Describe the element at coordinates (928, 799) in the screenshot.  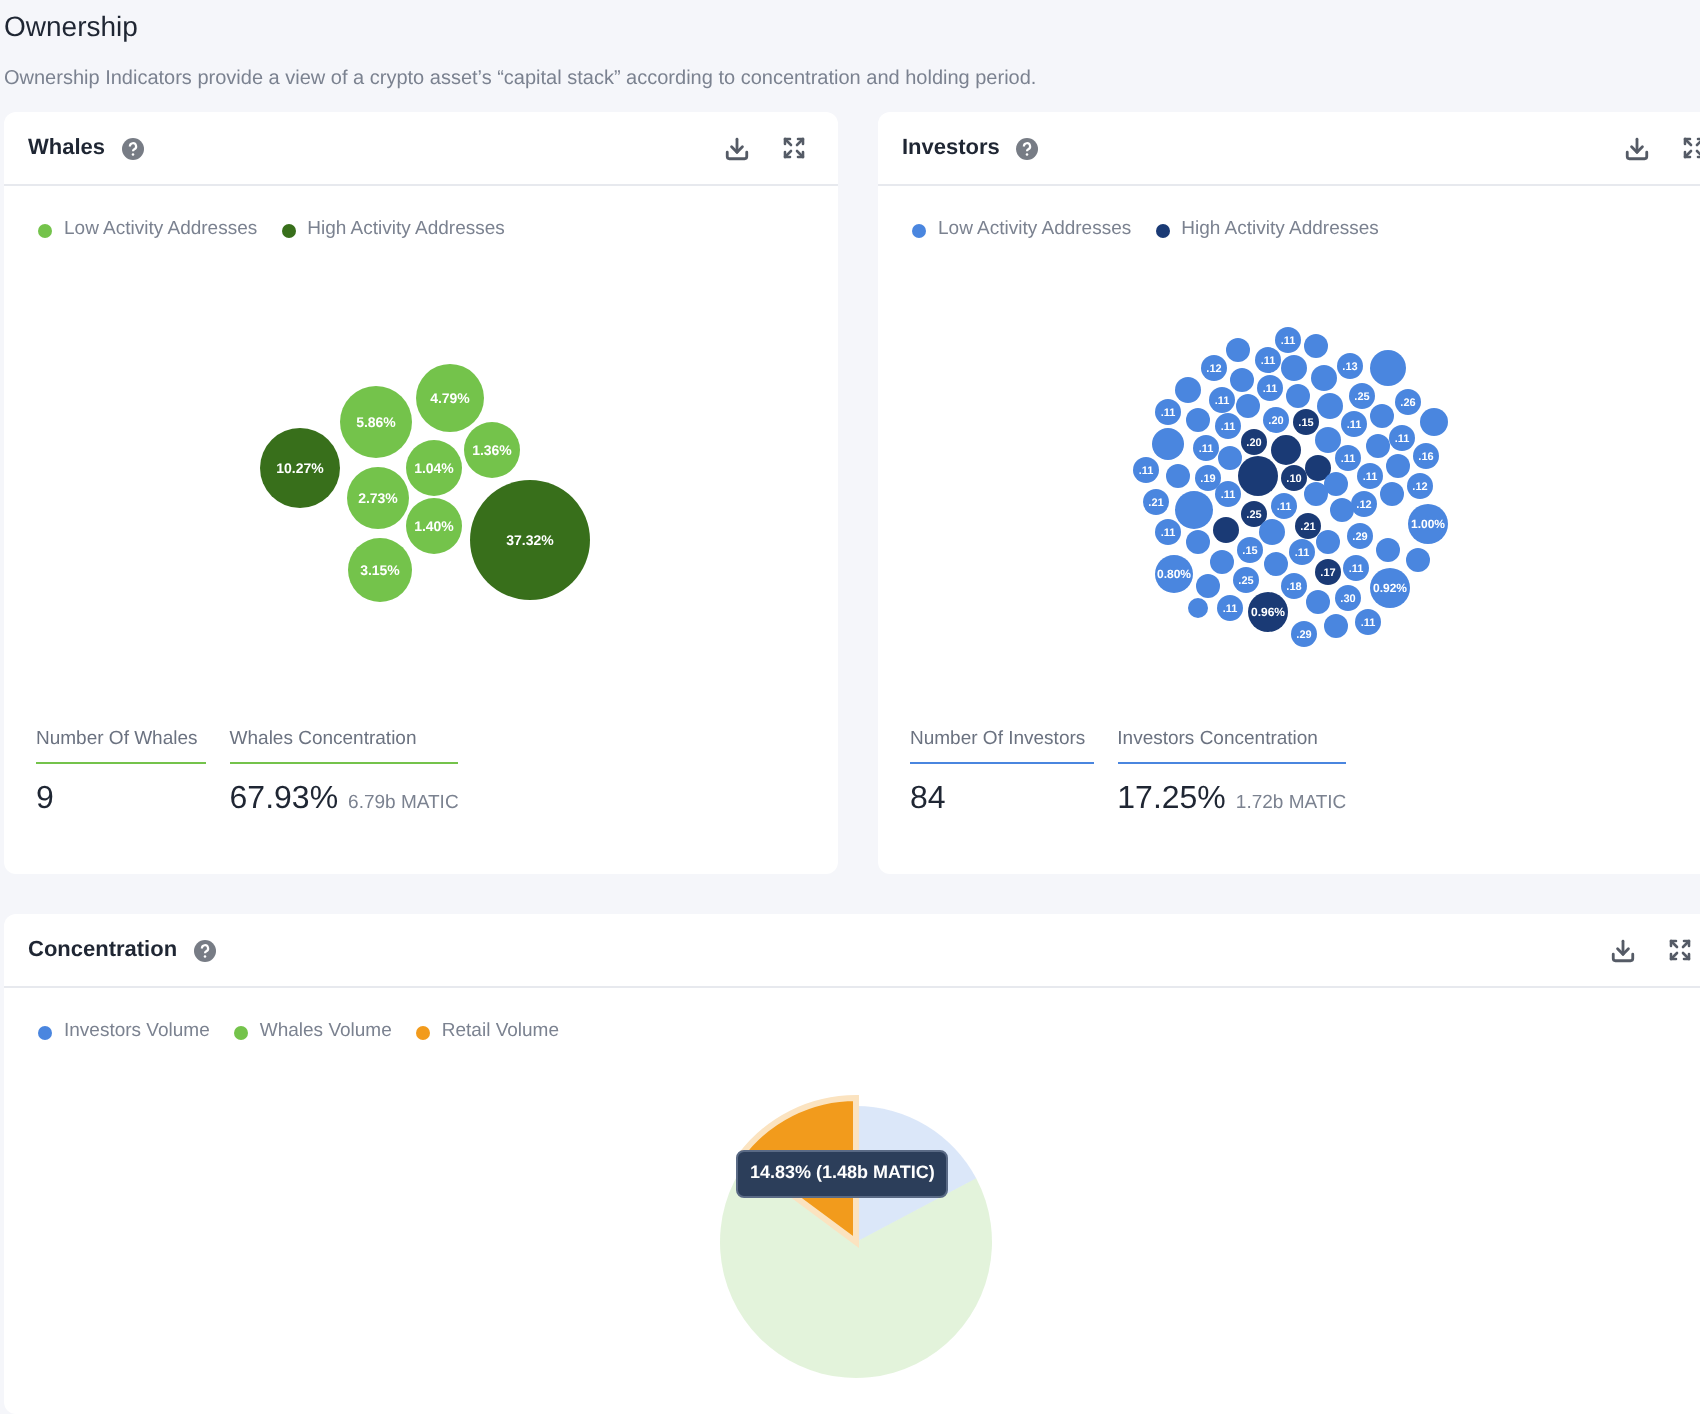
I see `stat-value: 84` at that location.